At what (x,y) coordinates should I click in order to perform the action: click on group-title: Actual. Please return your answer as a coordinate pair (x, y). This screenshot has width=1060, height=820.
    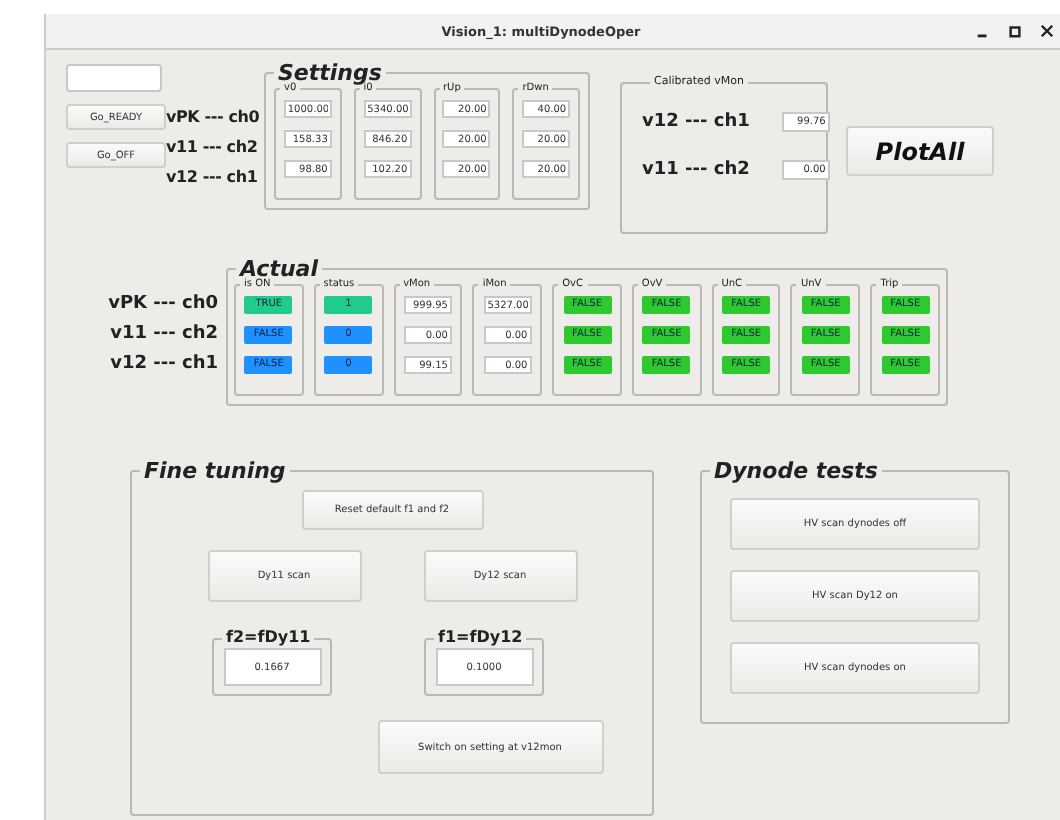
    Looking at the image, I should click on (279, 269).